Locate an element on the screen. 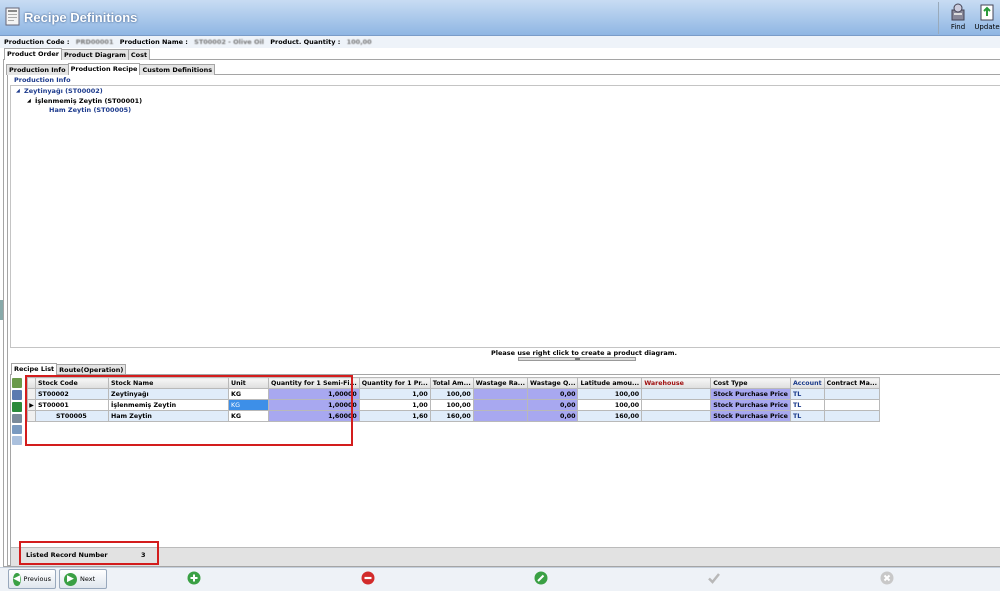  find-label: Find is located at coordinates (958, 27).